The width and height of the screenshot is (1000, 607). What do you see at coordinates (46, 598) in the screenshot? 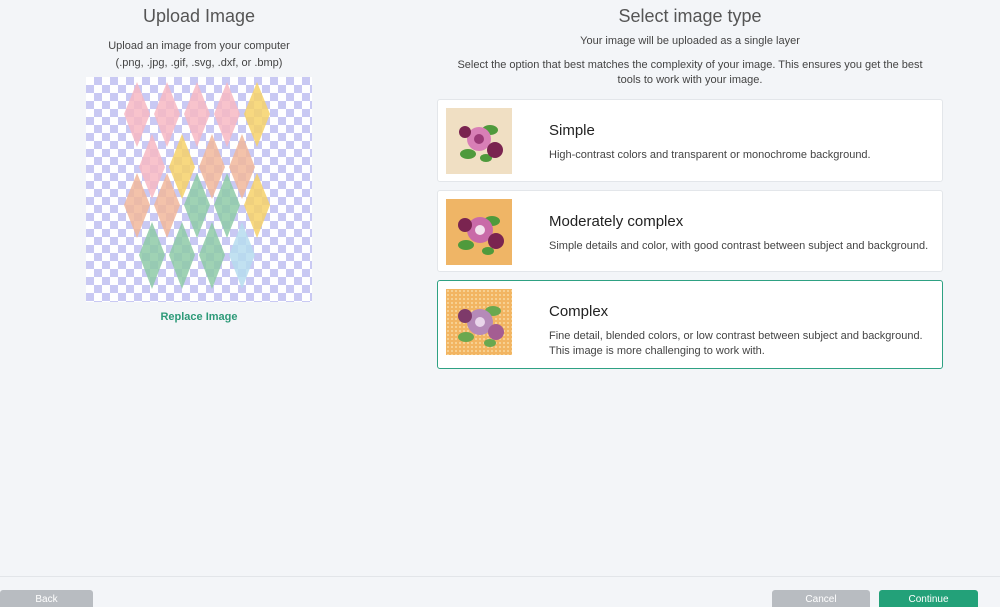
I see `back-button: Back` at bounding box center [46, 598].